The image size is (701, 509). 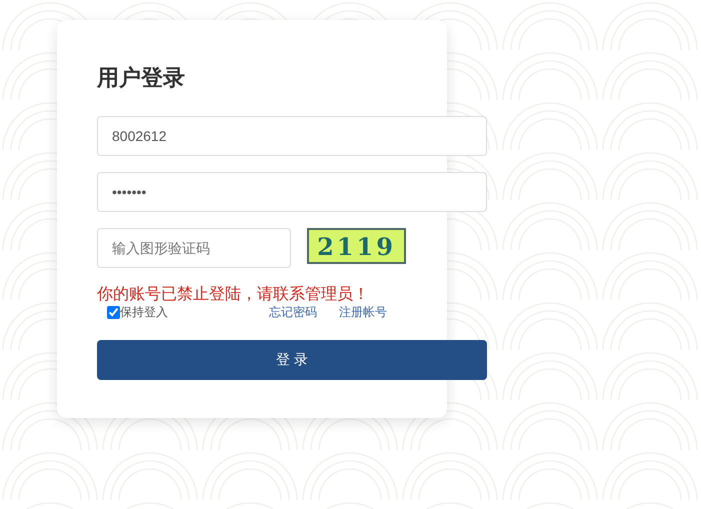 What do you see at coordinates (113, 312) in the screenshot?
I see `remember-checkbox` at bounding box center [113, 312].